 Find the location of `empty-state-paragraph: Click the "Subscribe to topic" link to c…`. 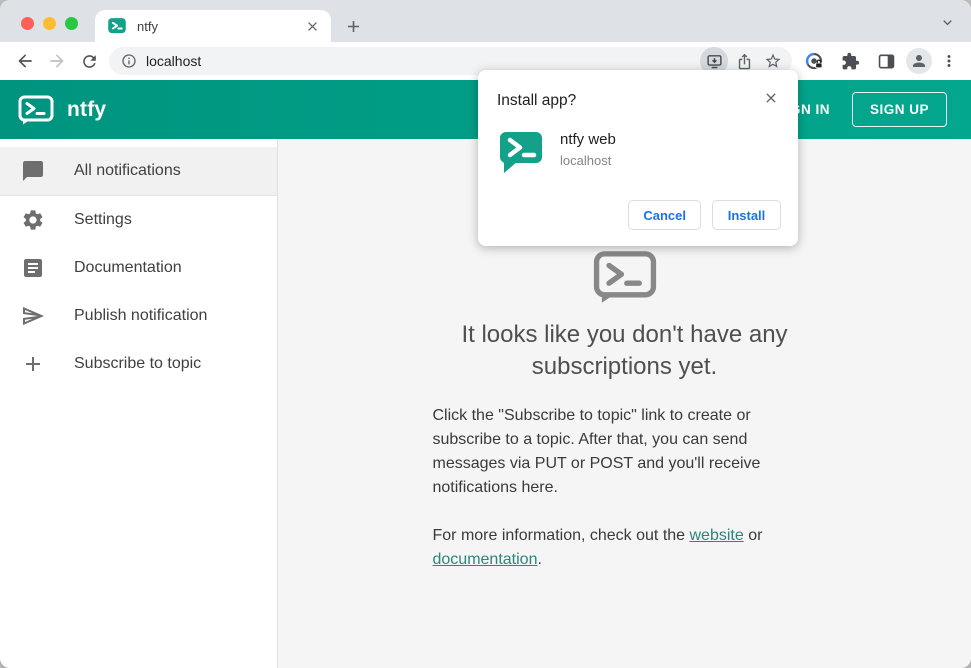

empty-state-paragraph: Click the "Subscribe to topic" link to c… is located at coordinates (596, 451).